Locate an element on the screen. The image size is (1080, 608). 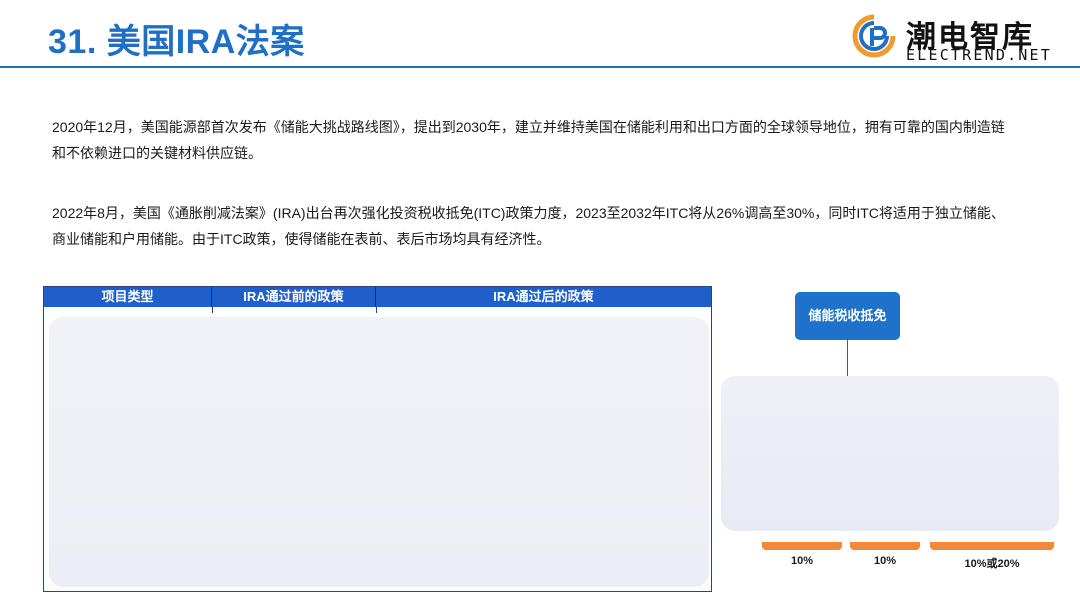
table-header-project-type: 项目类型 is located at coordinates (128, 297).